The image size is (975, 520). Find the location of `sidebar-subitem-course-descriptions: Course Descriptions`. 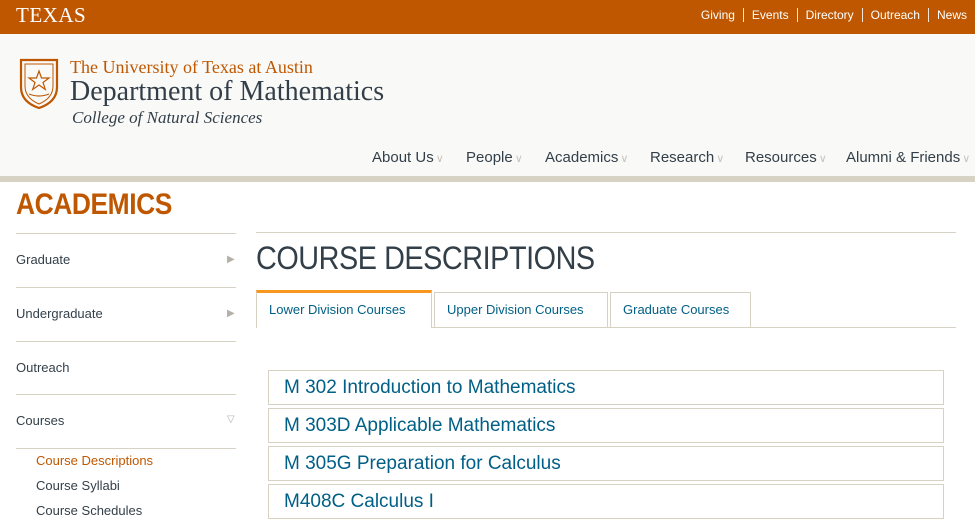

sidebar-subitem-course-descriptions: Course Descriptions is located at coordinates (94, 460).